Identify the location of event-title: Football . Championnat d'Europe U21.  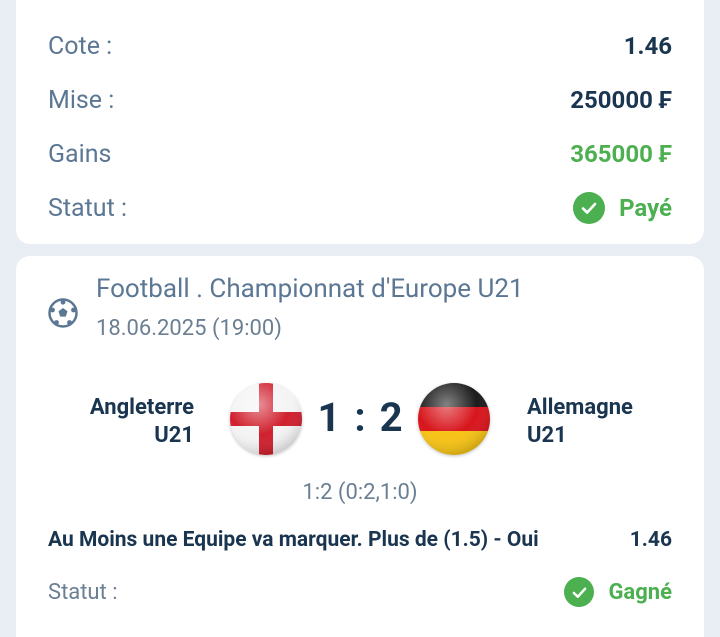
(310, 289).